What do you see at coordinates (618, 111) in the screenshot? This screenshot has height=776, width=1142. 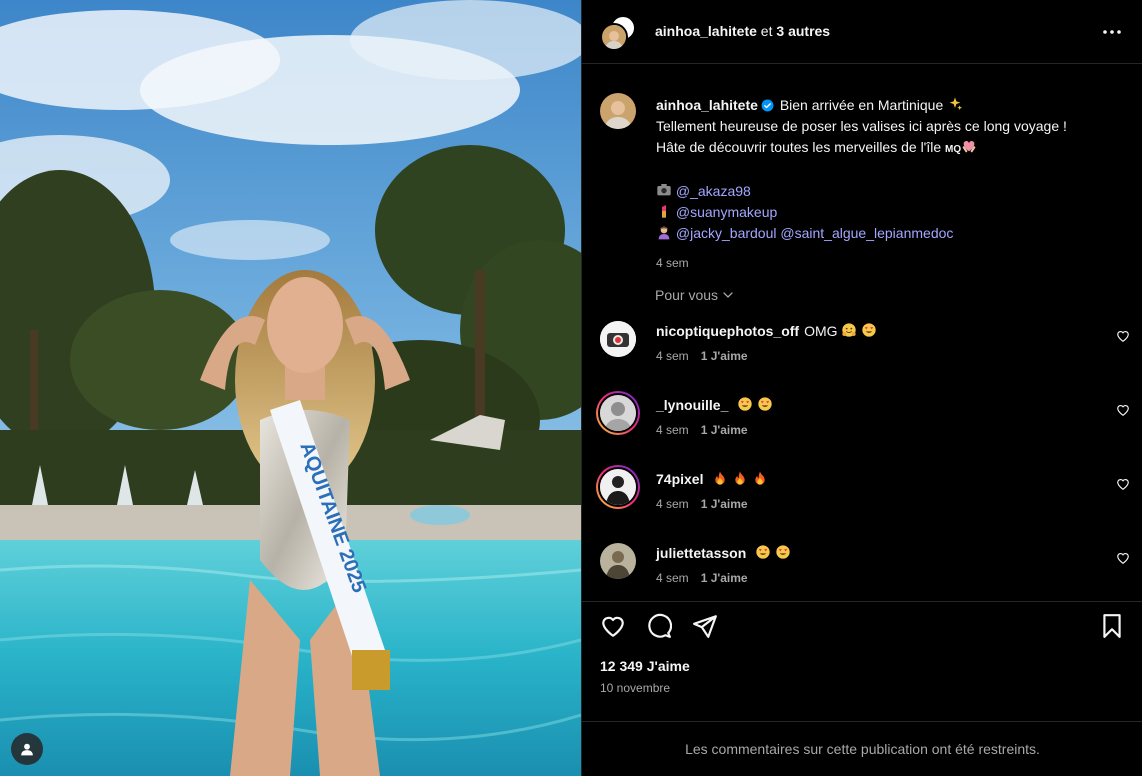 I see `author-avatar` at bounding box center [618, 111].